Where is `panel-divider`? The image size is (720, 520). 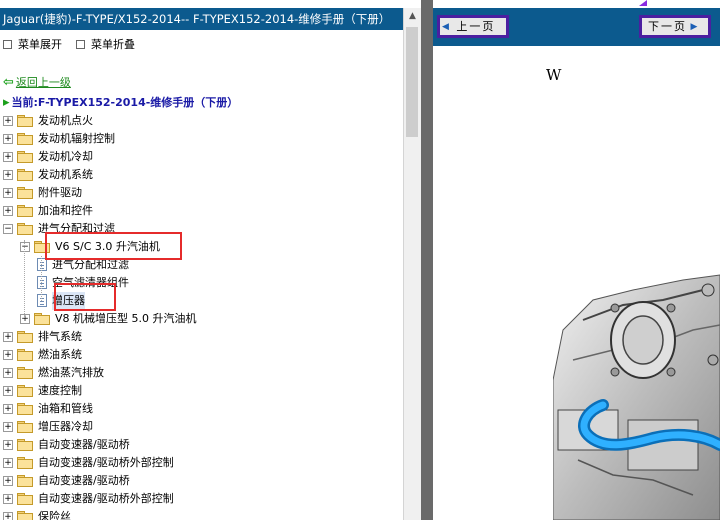 panel-divider is located at coordinates (427, 260).